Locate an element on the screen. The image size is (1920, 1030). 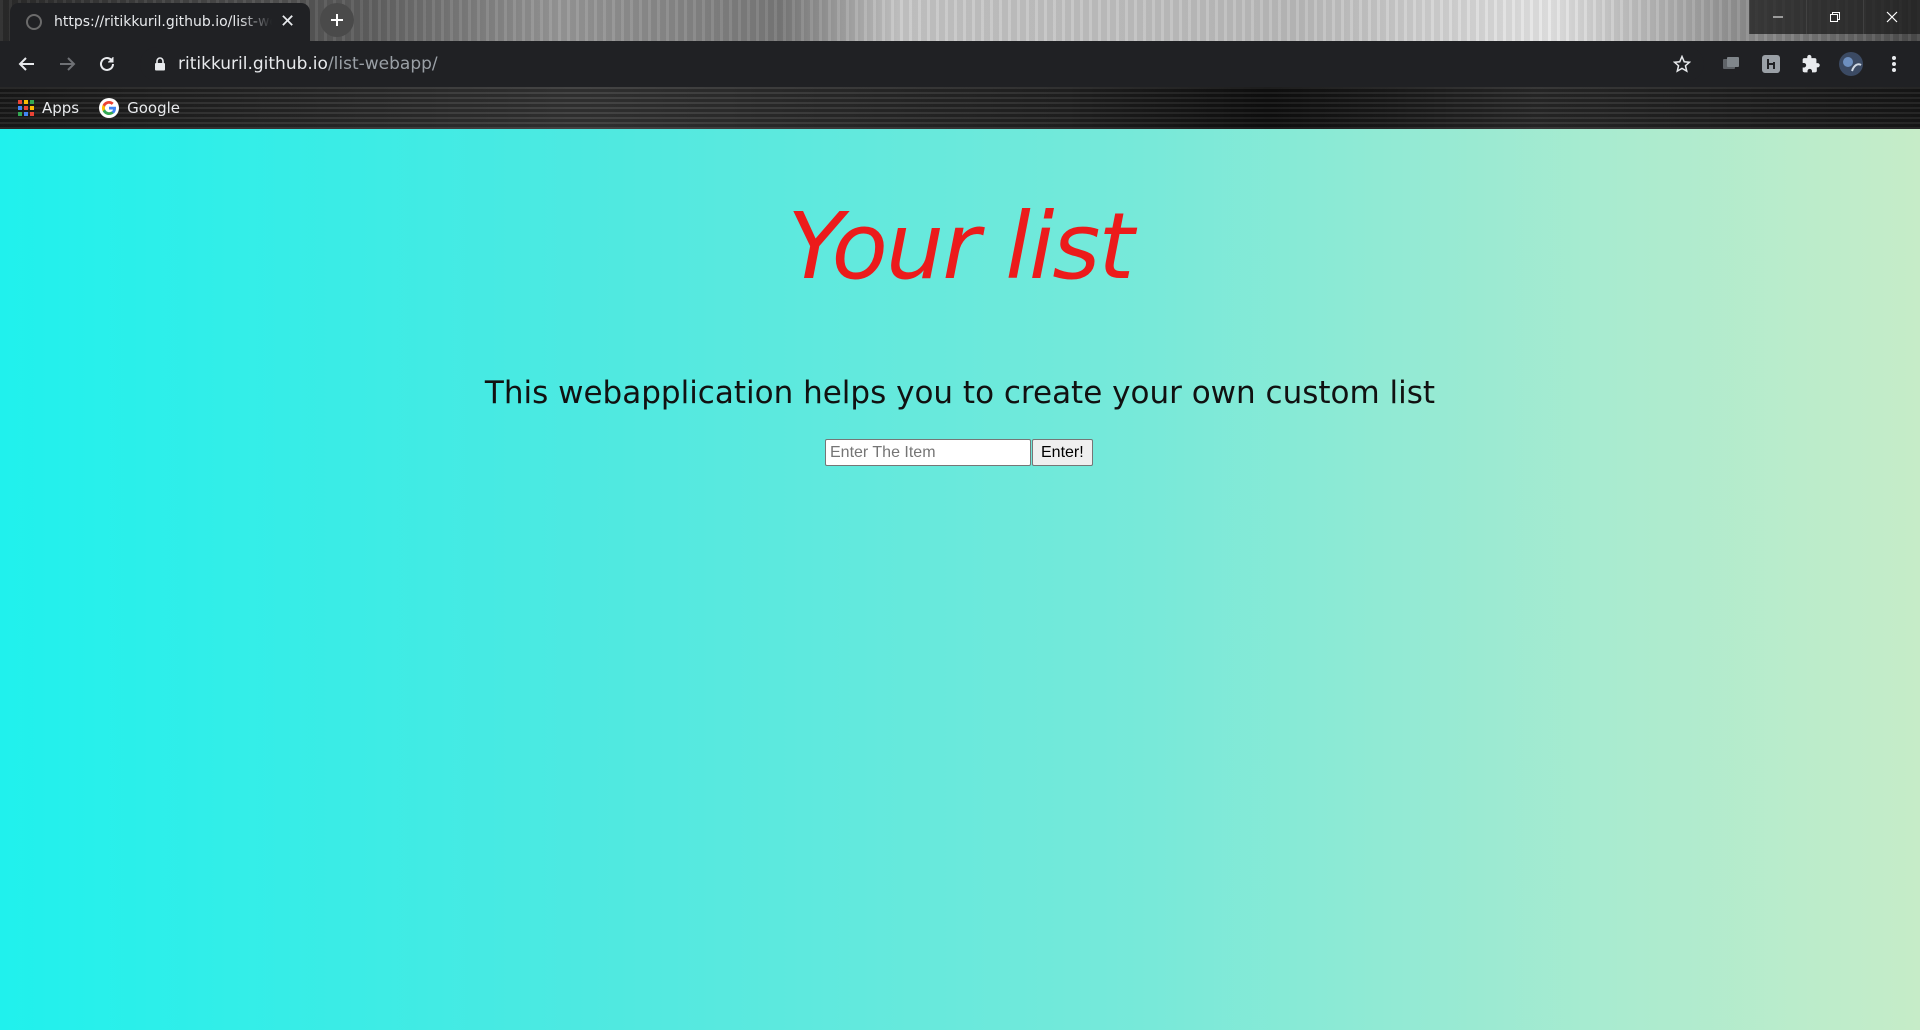
bookmark-label: Apps is located at coordinates (61, 108).